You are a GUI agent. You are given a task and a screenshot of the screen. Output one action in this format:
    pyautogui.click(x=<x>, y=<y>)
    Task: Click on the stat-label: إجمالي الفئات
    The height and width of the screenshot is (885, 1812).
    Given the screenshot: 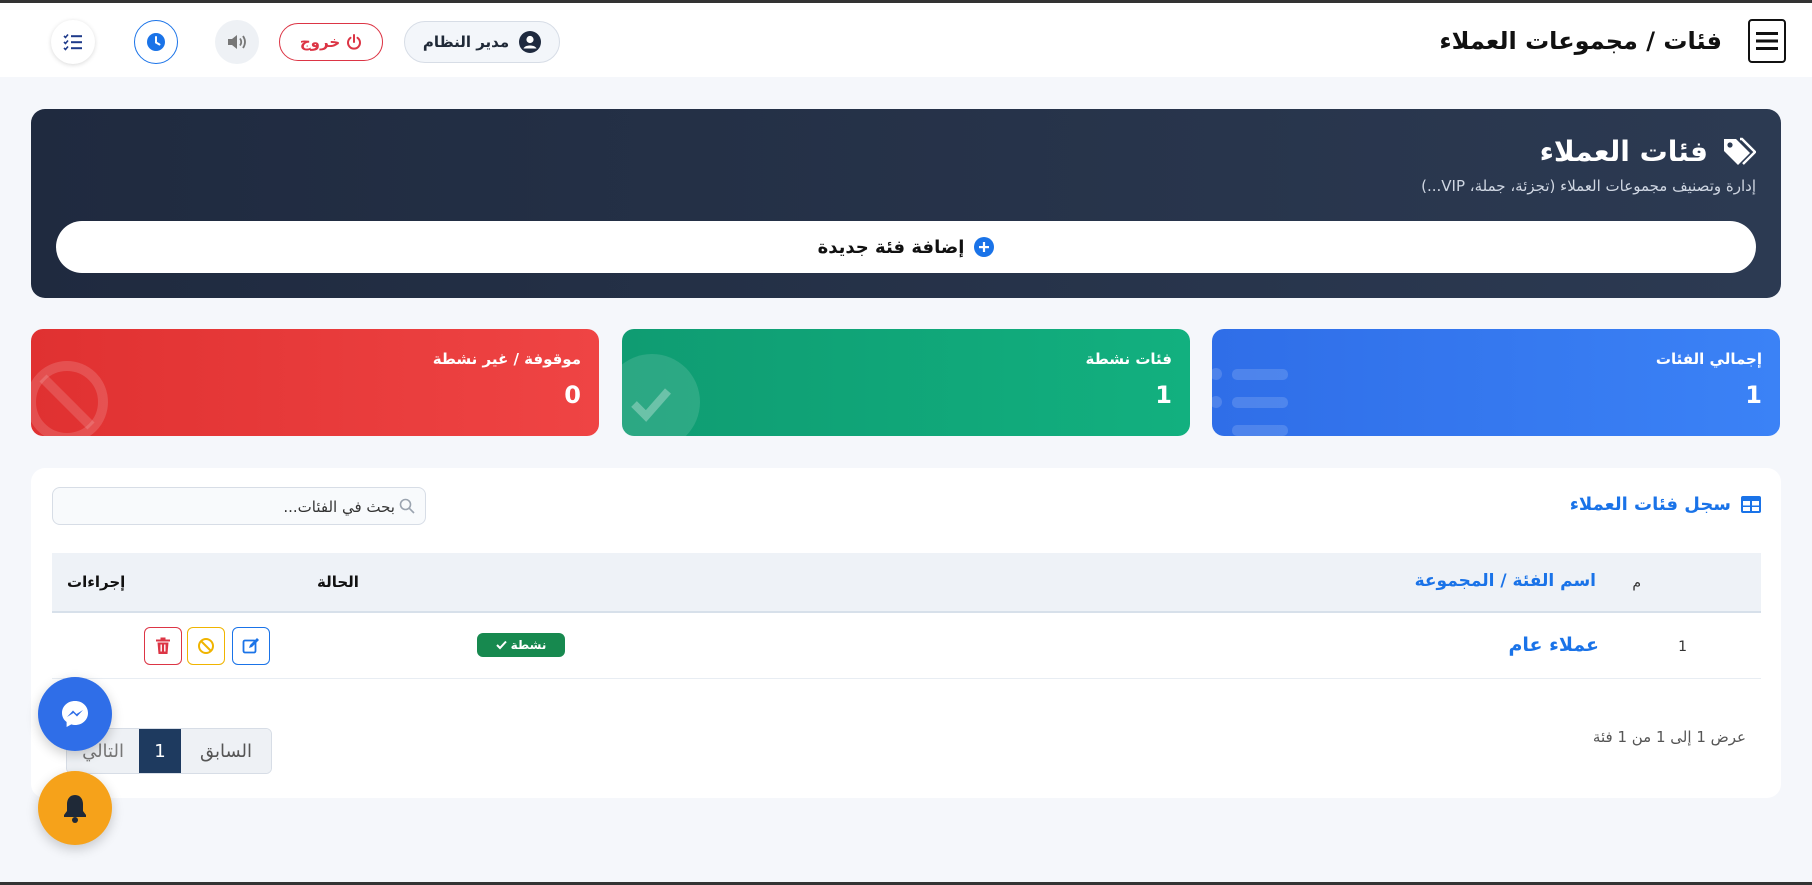 What is the action you would take?
    pyautogui.click(x=1708, y=359)
    